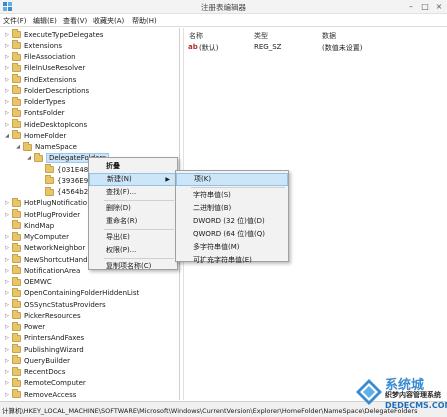  I want to click on tree-item: ▷ PickerResources, so click(42, 315).